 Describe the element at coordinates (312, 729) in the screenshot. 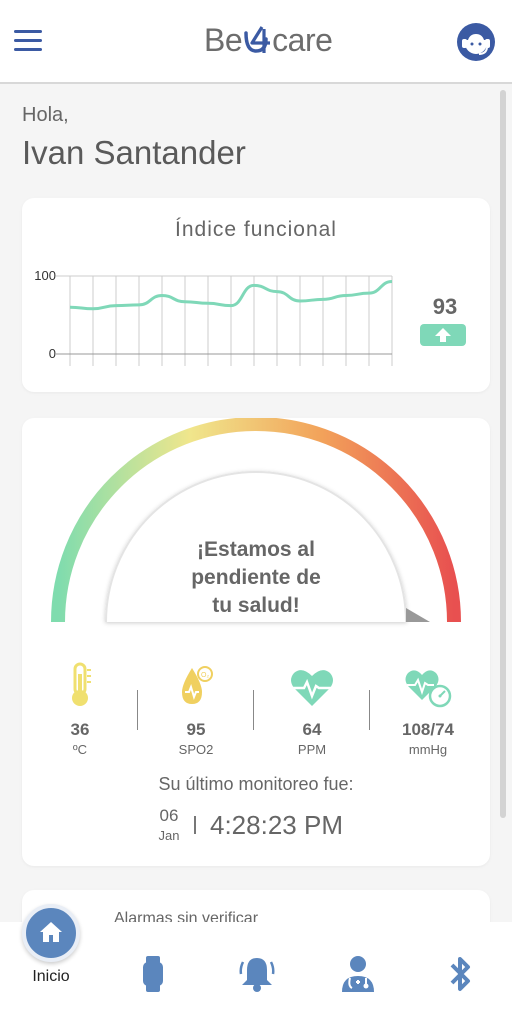

I see `vital-value: 64` at that location.